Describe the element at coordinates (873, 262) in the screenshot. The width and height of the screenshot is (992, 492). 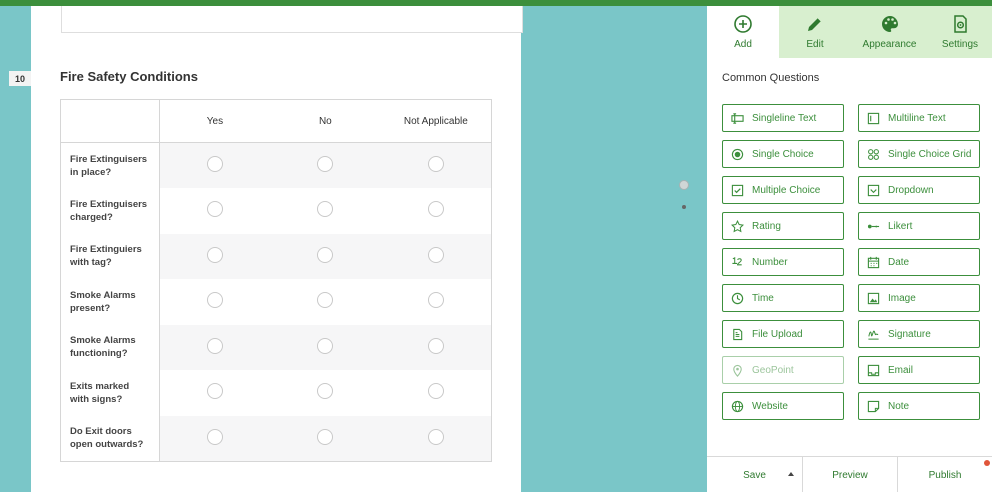
I see `calendar-icon` at that location.